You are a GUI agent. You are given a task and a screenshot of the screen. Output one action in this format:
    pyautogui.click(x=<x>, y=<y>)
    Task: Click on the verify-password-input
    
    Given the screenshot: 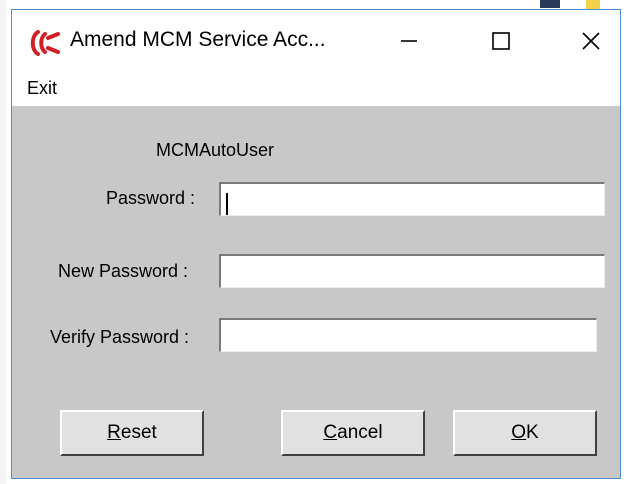 What is the action you would take?
    pyautogui.click(x=408, y=335)
    